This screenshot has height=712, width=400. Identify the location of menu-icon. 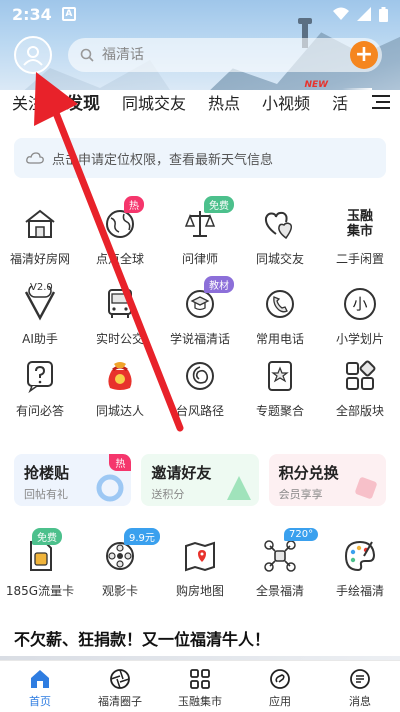
(381, 102).